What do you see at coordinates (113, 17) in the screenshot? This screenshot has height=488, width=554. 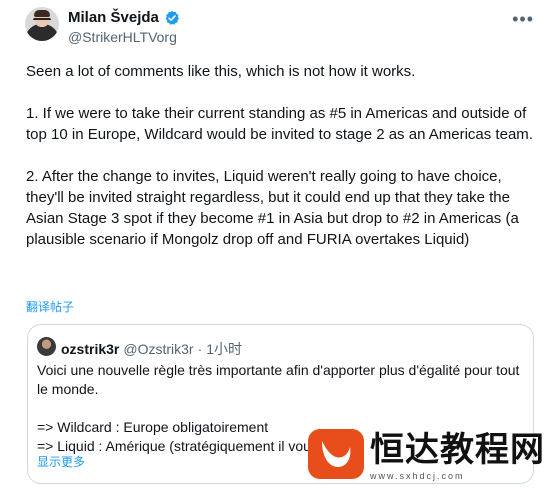 I see `author-name: Milan Švejda` at bounding box center [113, 17].